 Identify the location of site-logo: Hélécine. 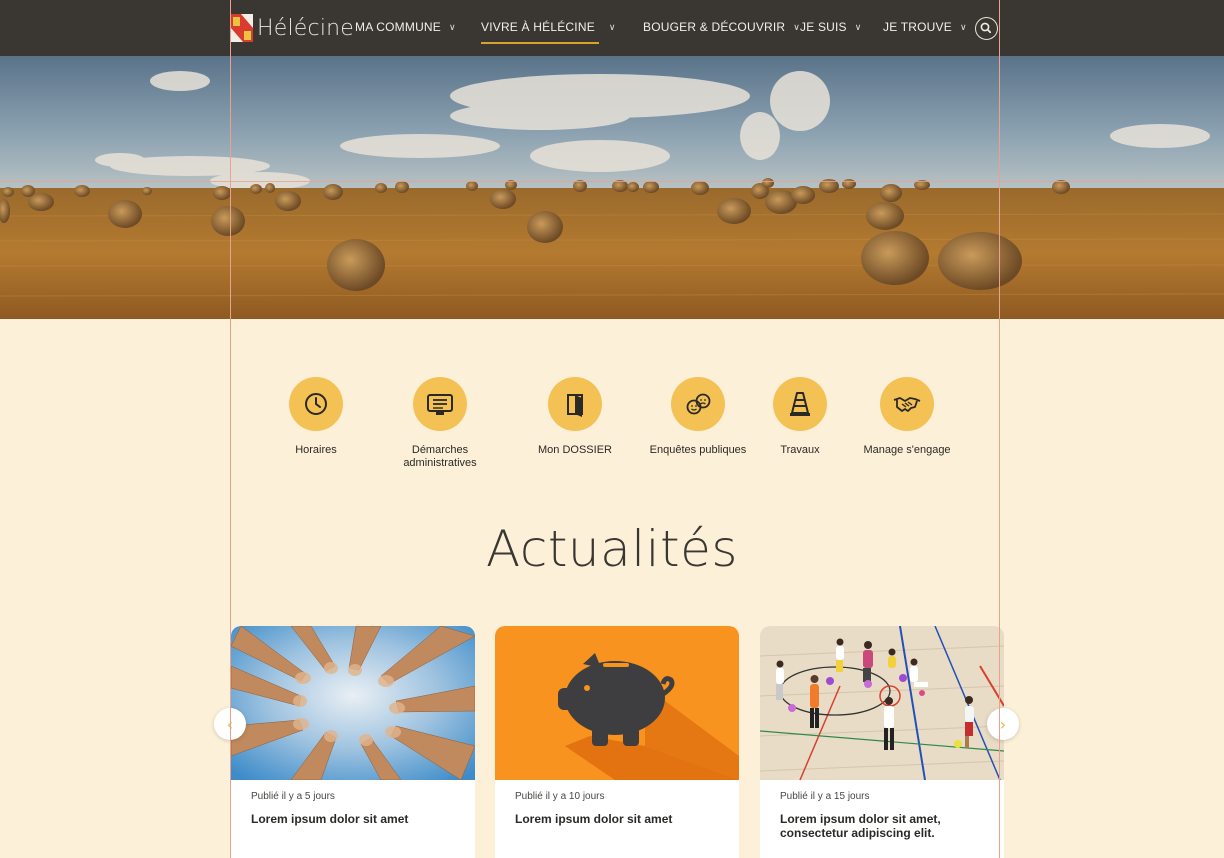
(292, 28).